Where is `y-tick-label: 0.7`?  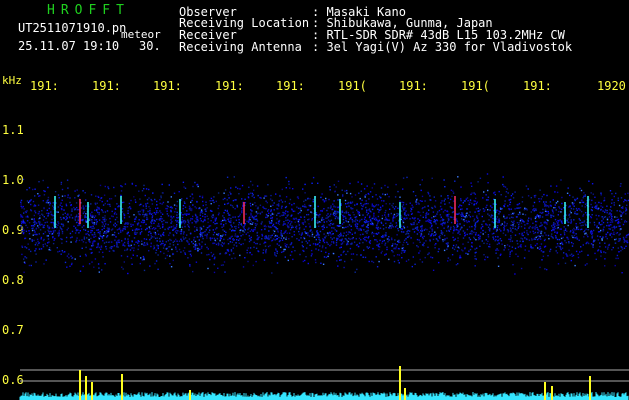
y-tick-label: 0.7 is located at coordinates (13, 330).